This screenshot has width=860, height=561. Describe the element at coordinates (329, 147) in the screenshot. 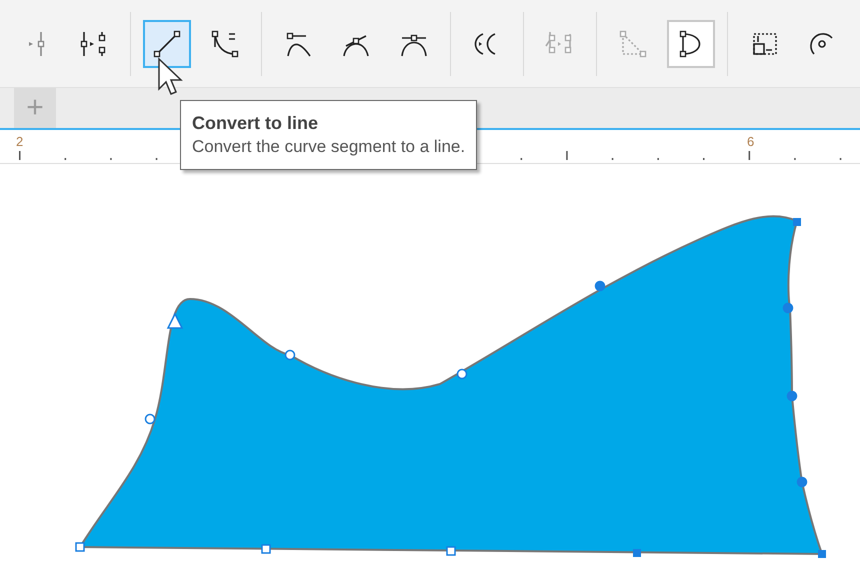

I see `tooltip-text: Convert the curve segment to a line.` at that location.